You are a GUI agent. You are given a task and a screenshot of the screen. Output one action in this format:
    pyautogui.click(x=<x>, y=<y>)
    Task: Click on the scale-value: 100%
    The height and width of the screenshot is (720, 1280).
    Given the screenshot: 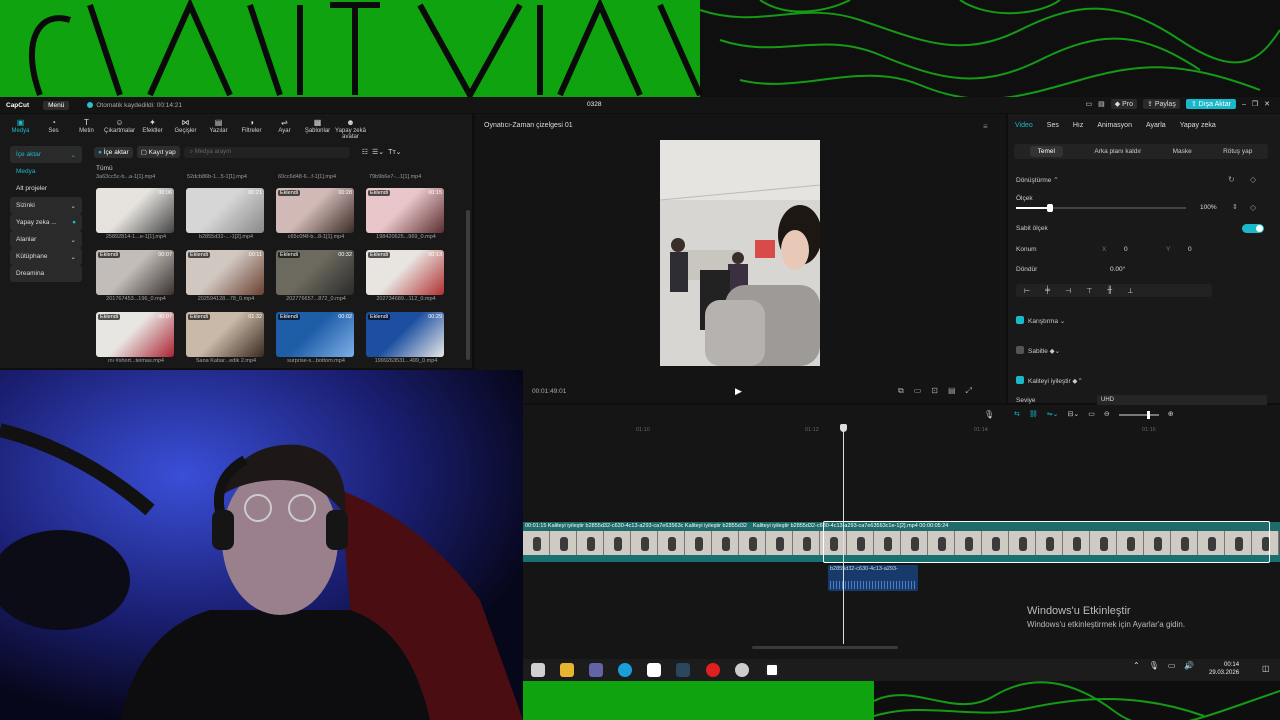 What is the action you would take?
    pyautogui.click(x=1208, y=207)
    